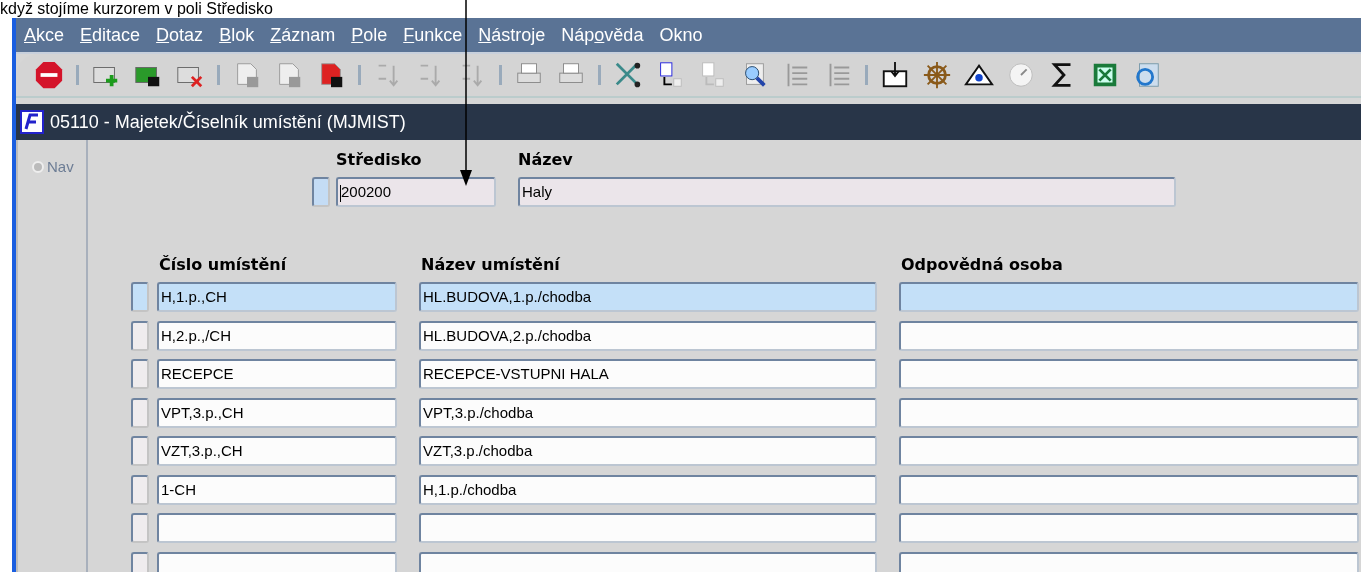 This screenshot has width=1361, height=572. I want to click on menu-item: Nástroje, so click(512, 35).